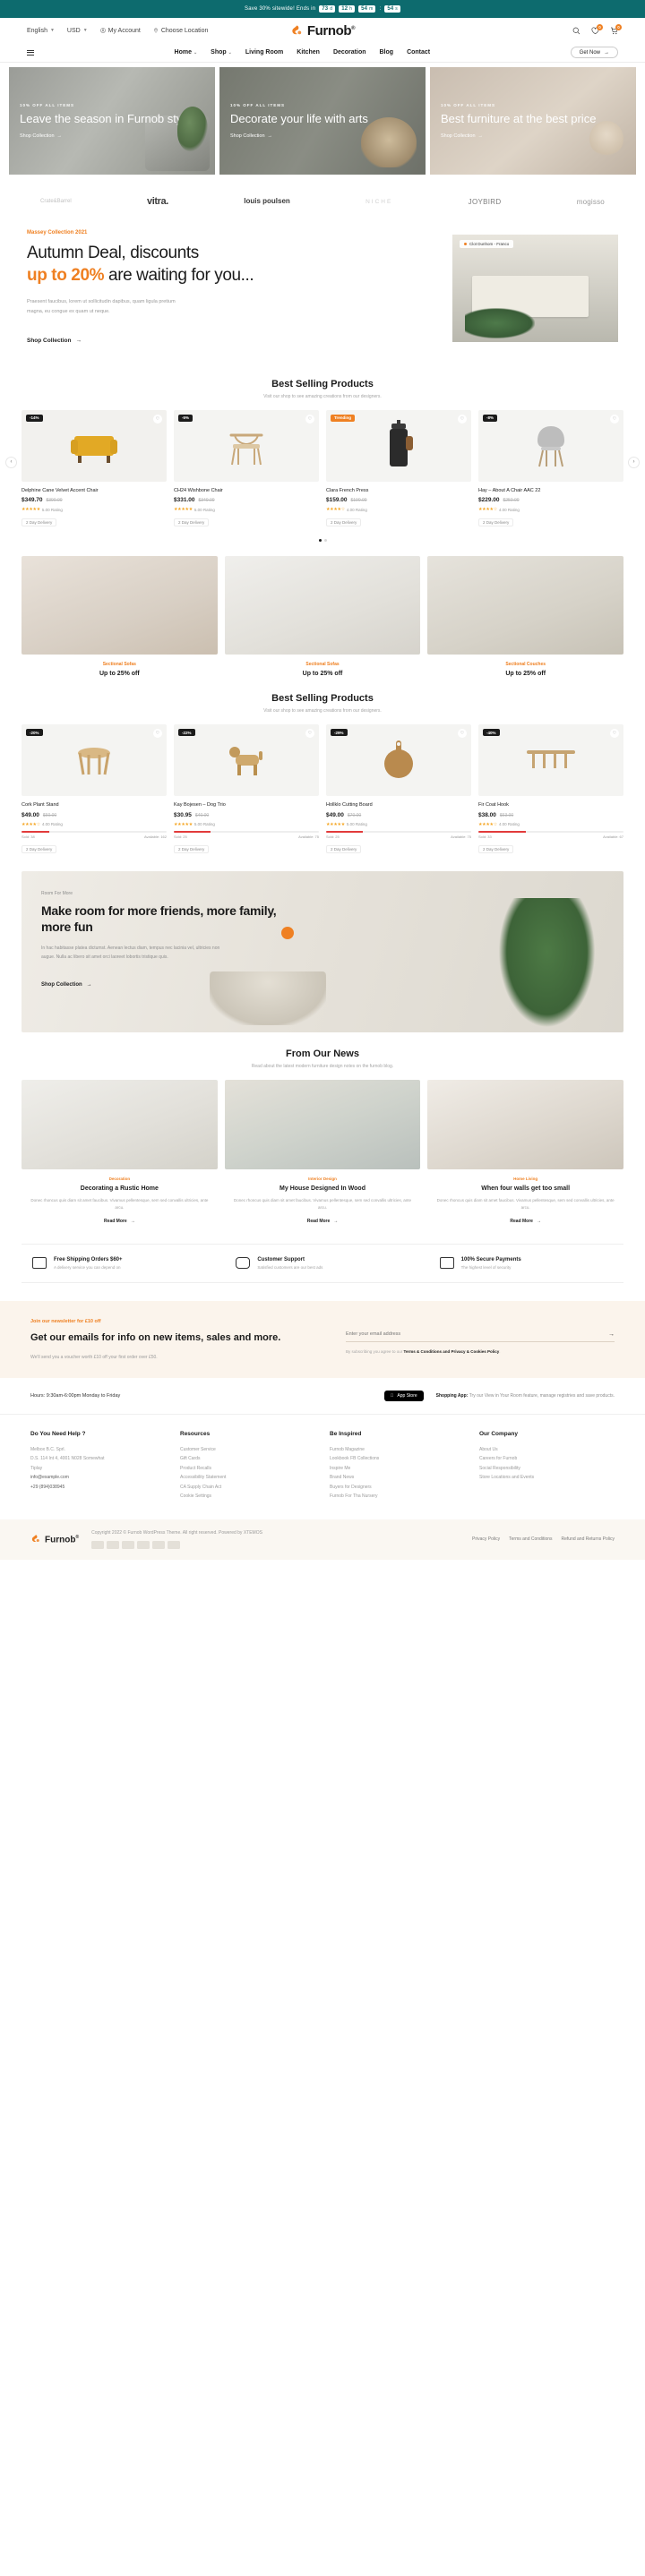  I want to click on carousel-next-button: ›, so click(634, 462).